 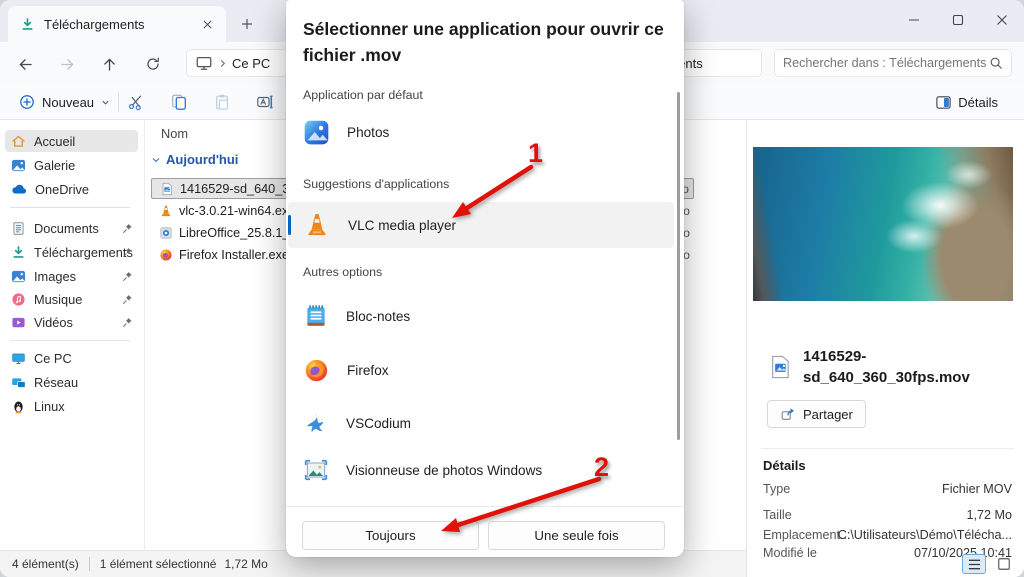 What do you see at coordinates (828, 414) in the screenshot?
I see `share-button-label: Partager` at bounding box center [828, 414].